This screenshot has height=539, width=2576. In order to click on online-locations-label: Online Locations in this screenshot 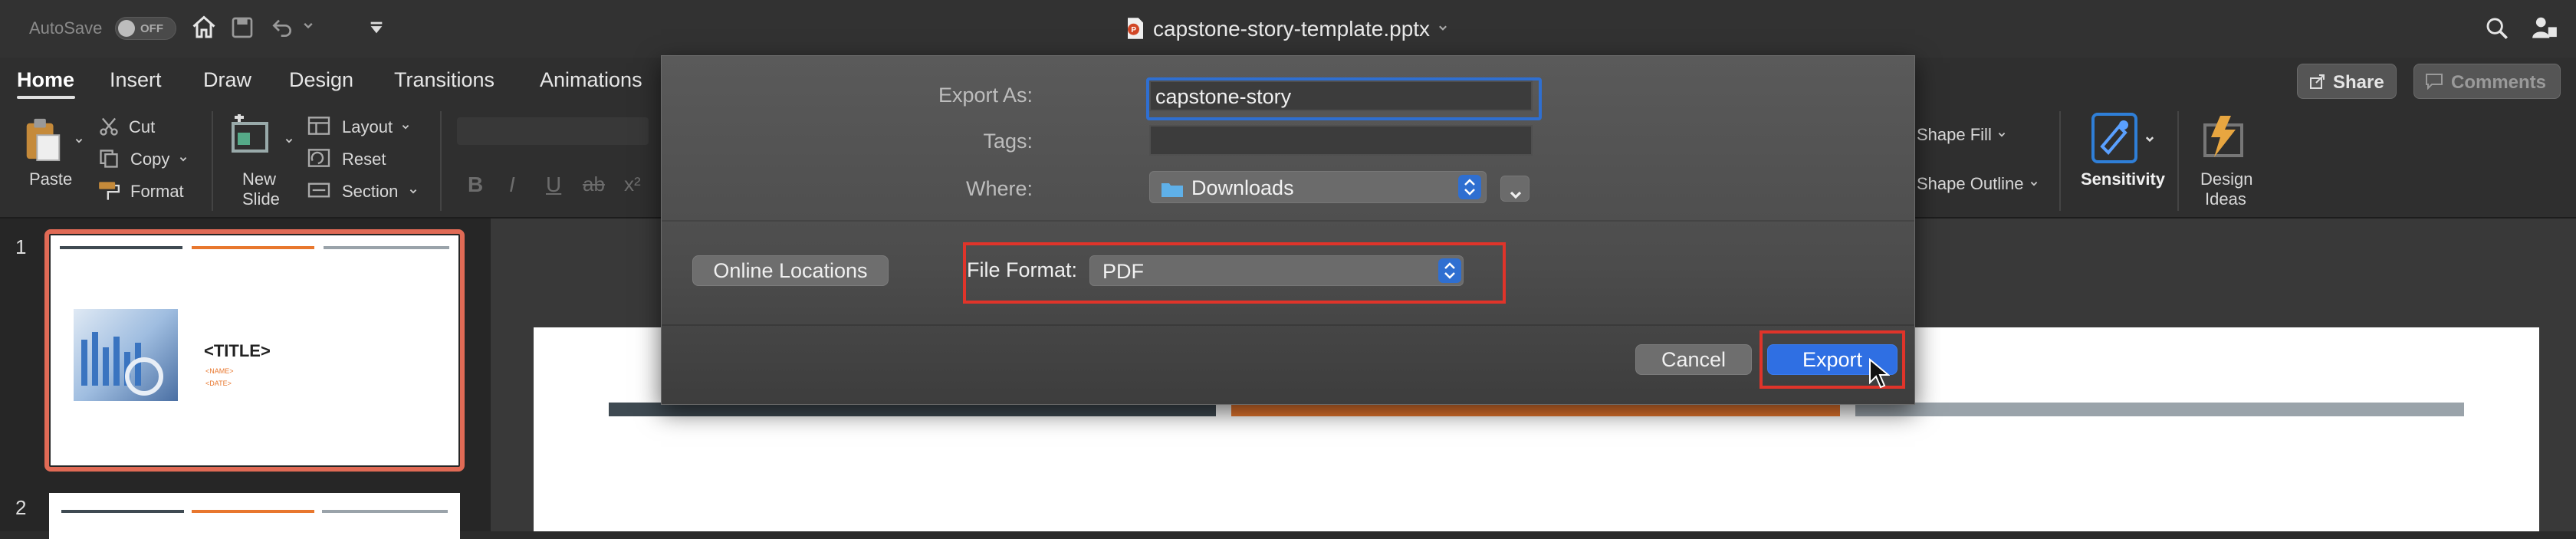, I will do `click(791, 270)`.